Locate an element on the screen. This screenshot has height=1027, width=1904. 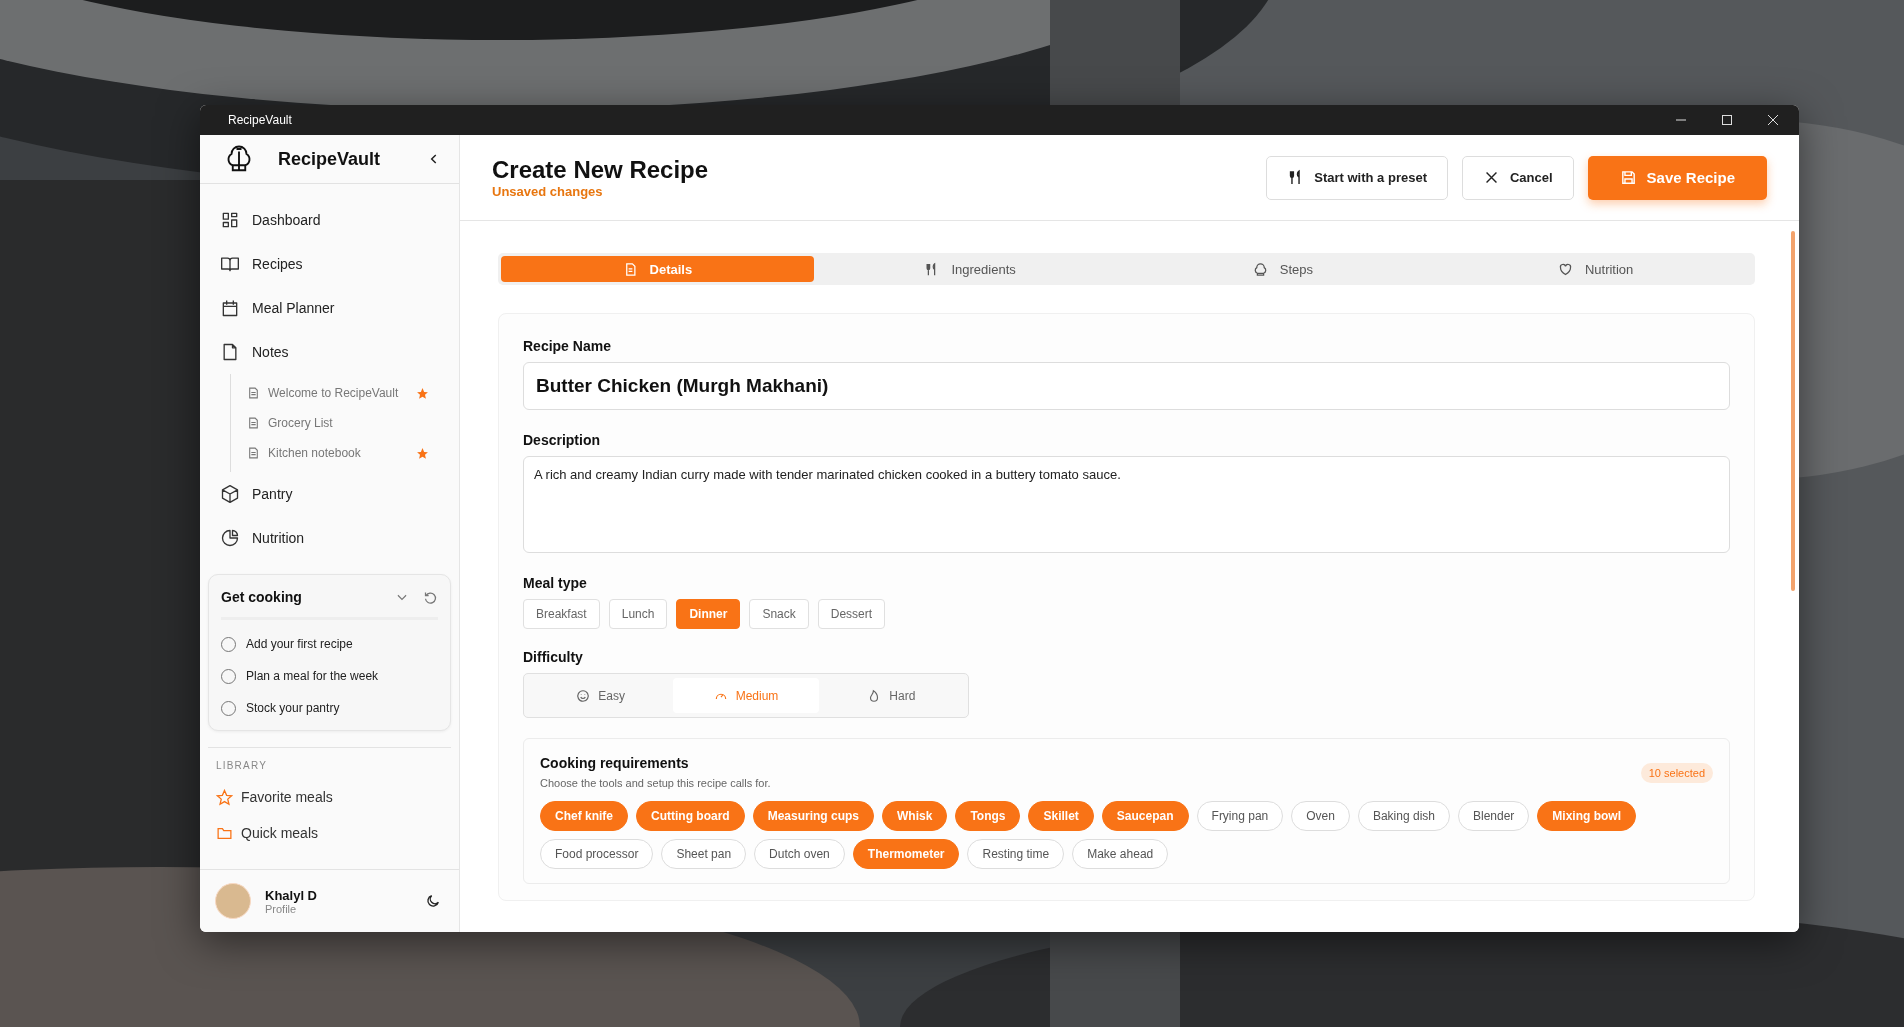
tab: Steps is located at coordinates (1283, 269).